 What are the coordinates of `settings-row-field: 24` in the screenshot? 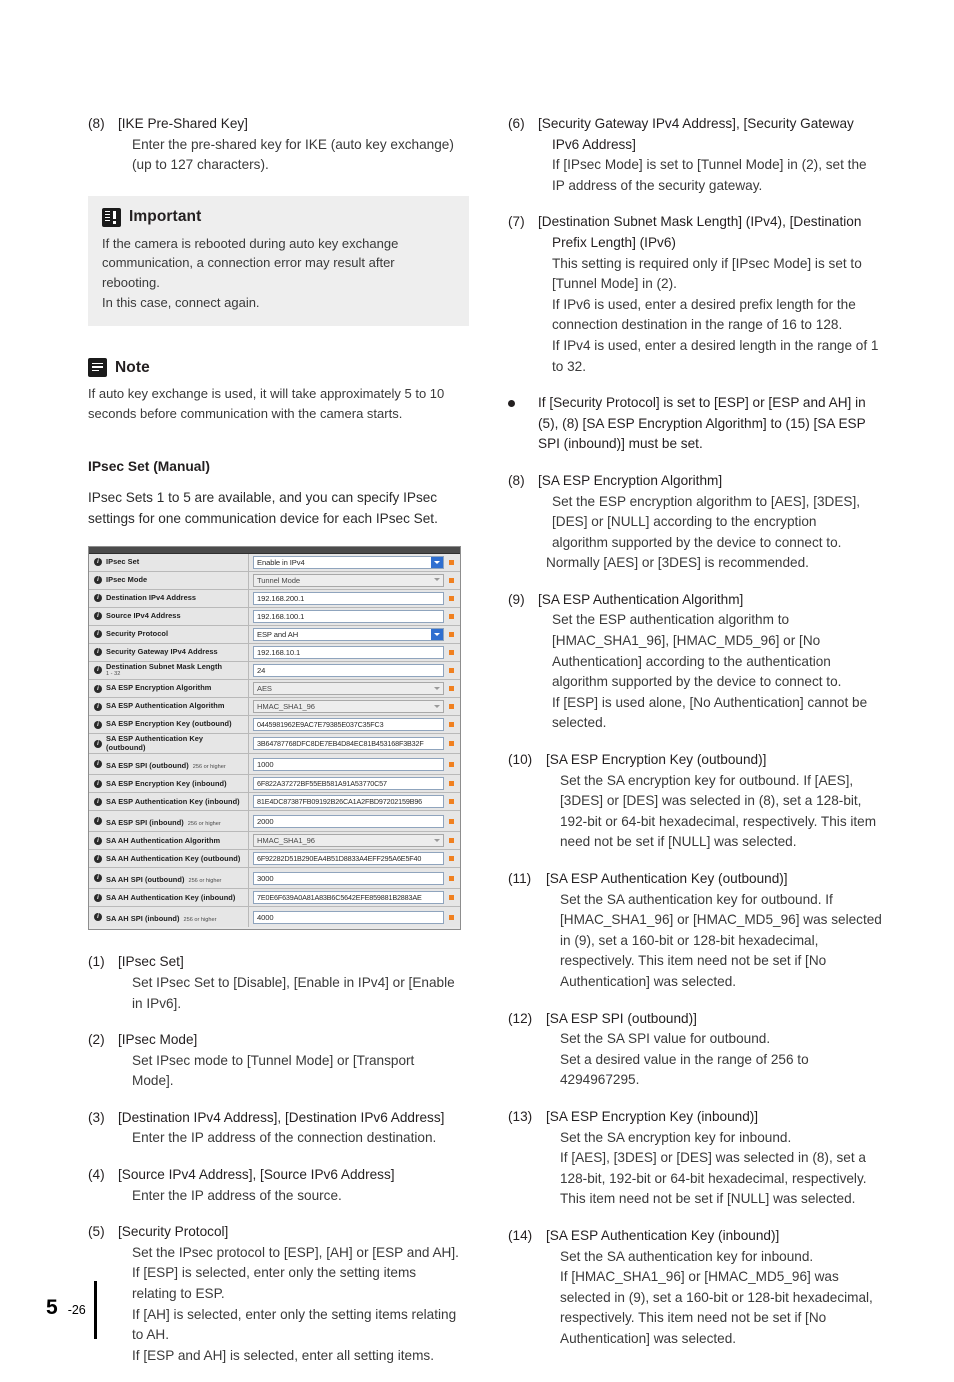 It's located at (354, 671).